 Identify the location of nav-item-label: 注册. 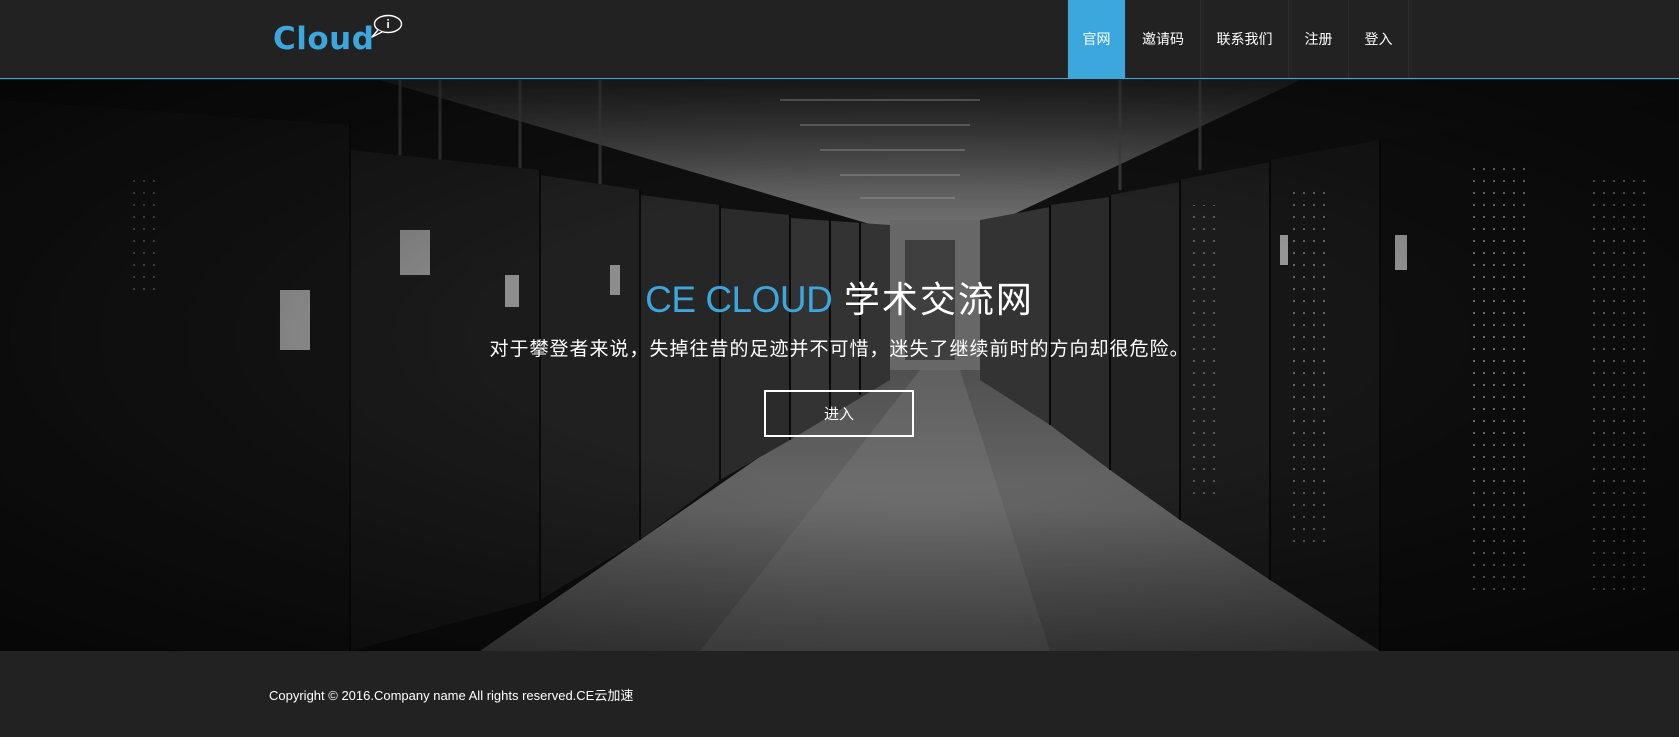
(1318, 40).